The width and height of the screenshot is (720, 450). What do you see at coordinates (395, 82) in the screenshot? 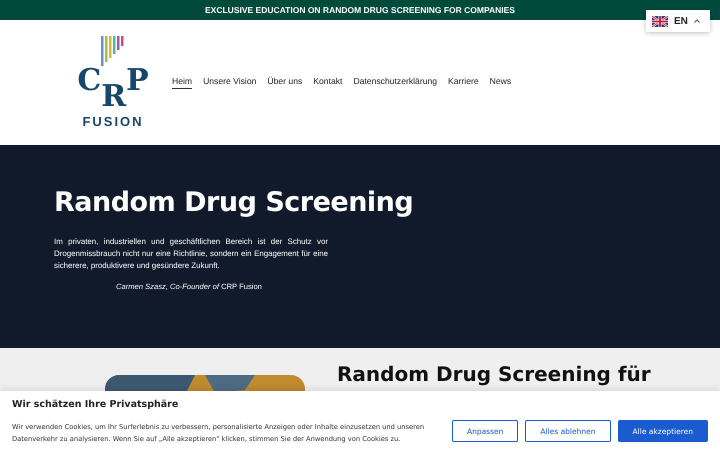
I see `nav-link: Datenschutzerklärung` at bounding box center [395, 82].